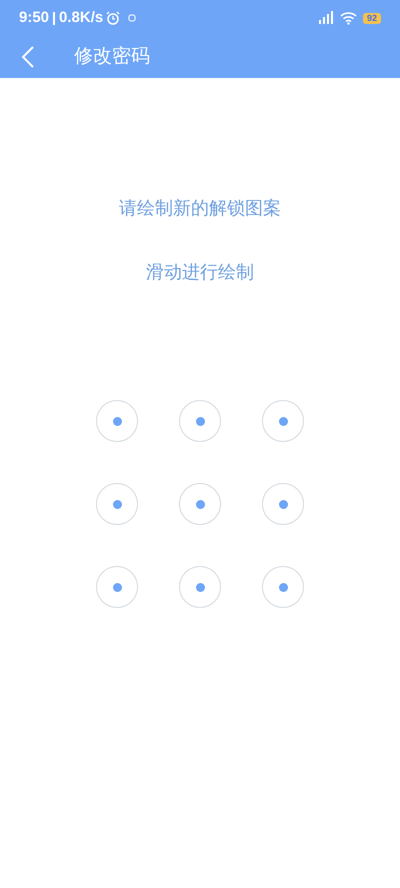 This screenshot has width=400, height=888. Describe the element at coordinates (81, 18) in the screenshot. I see `network-speed: 0.8K/s` at that location.